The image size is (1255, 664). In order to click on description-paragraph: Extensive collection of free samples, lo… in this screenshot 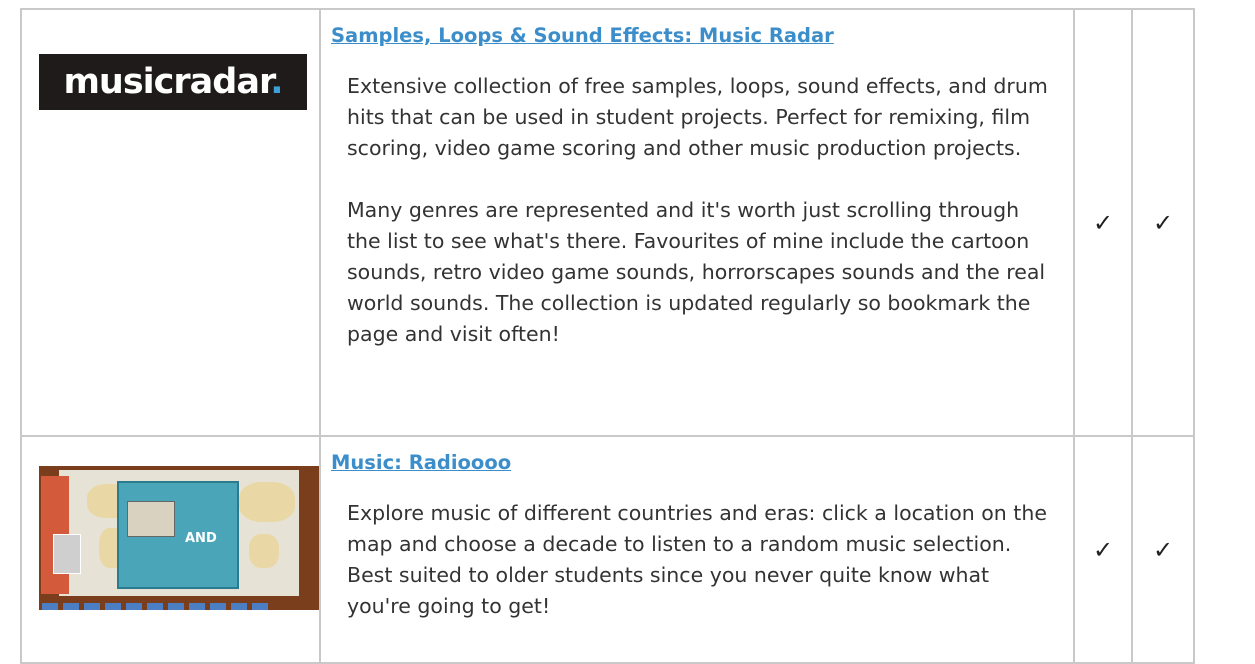, I will do `click(697, 117)`.